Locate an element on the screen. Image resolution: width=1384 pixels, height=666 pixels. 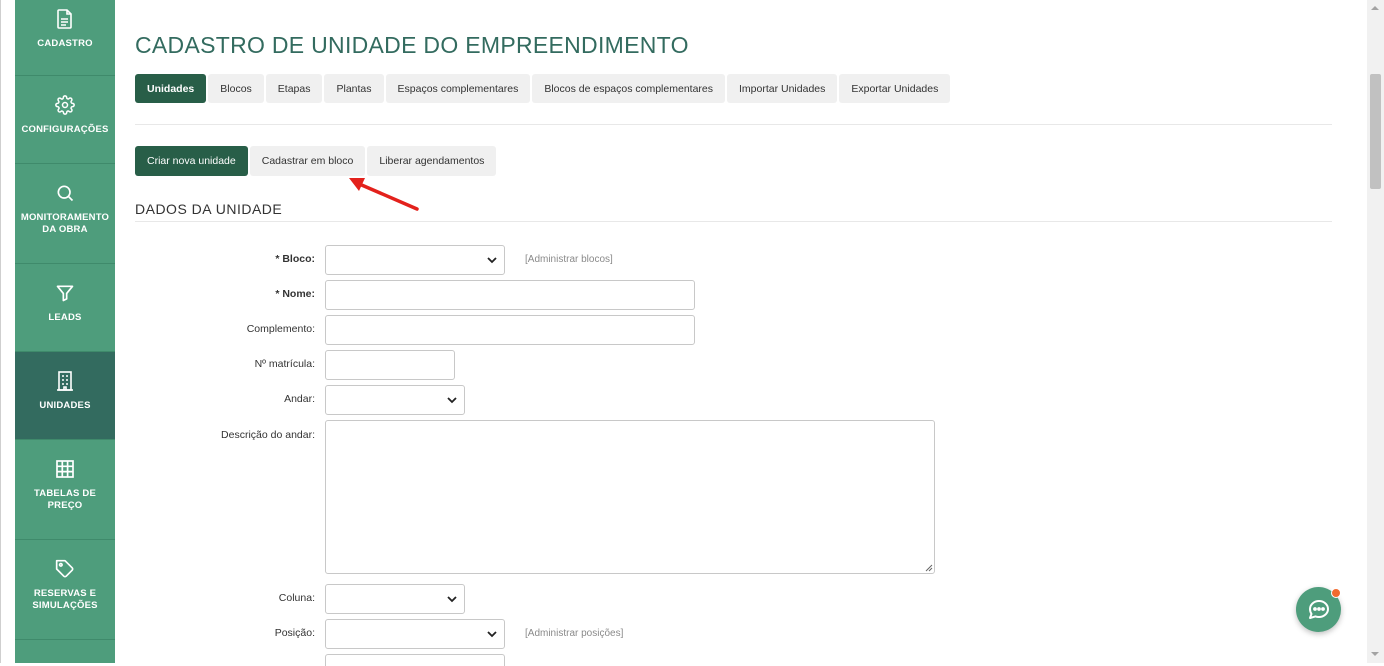
left-strip is located at coordinates (7, 331).